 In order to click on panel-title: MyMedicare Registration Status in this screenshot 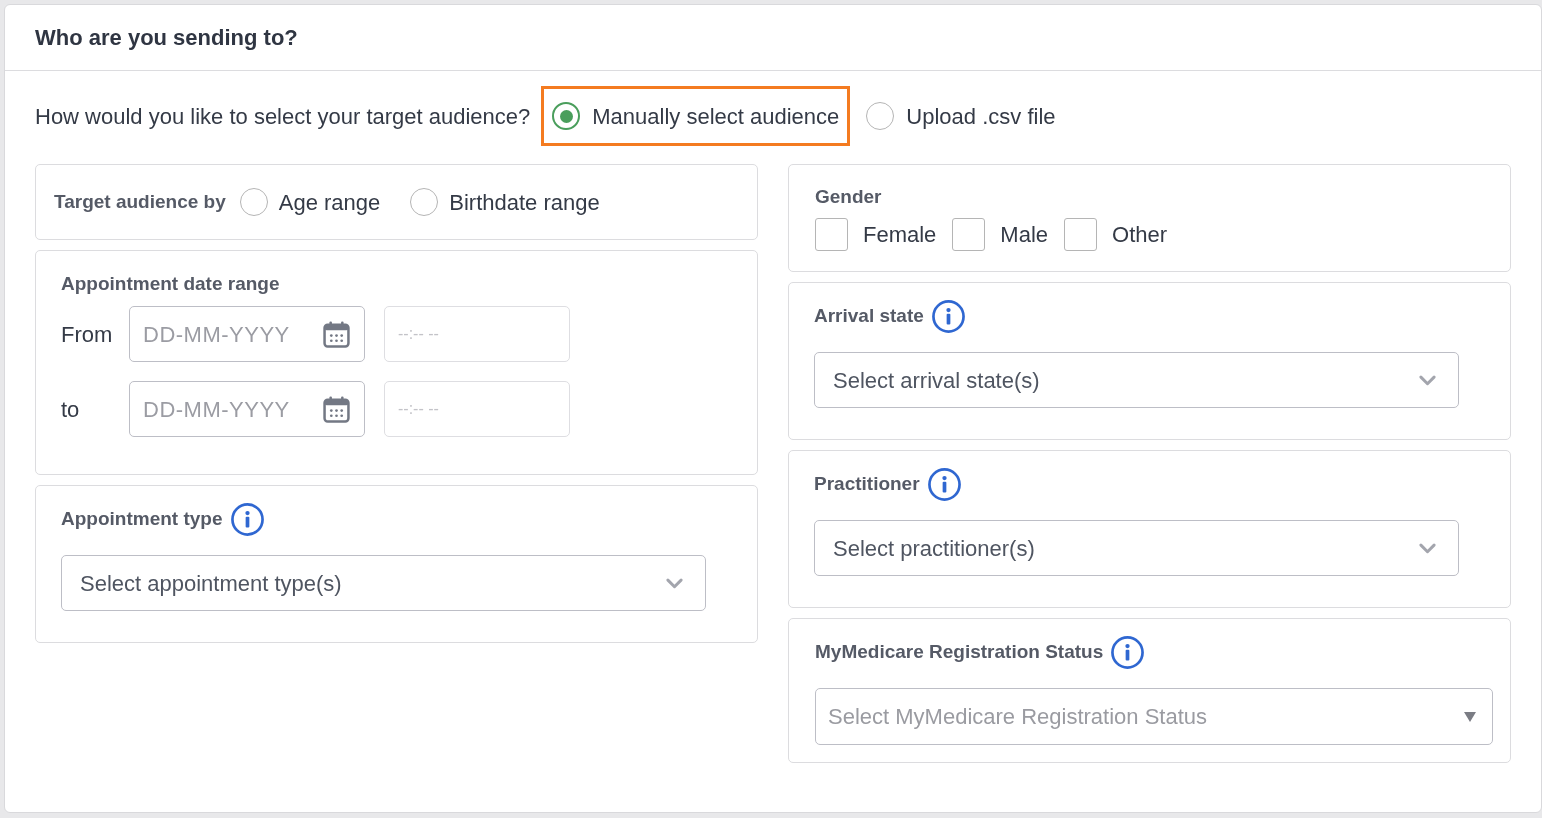, I will do `click(959, 652)`.